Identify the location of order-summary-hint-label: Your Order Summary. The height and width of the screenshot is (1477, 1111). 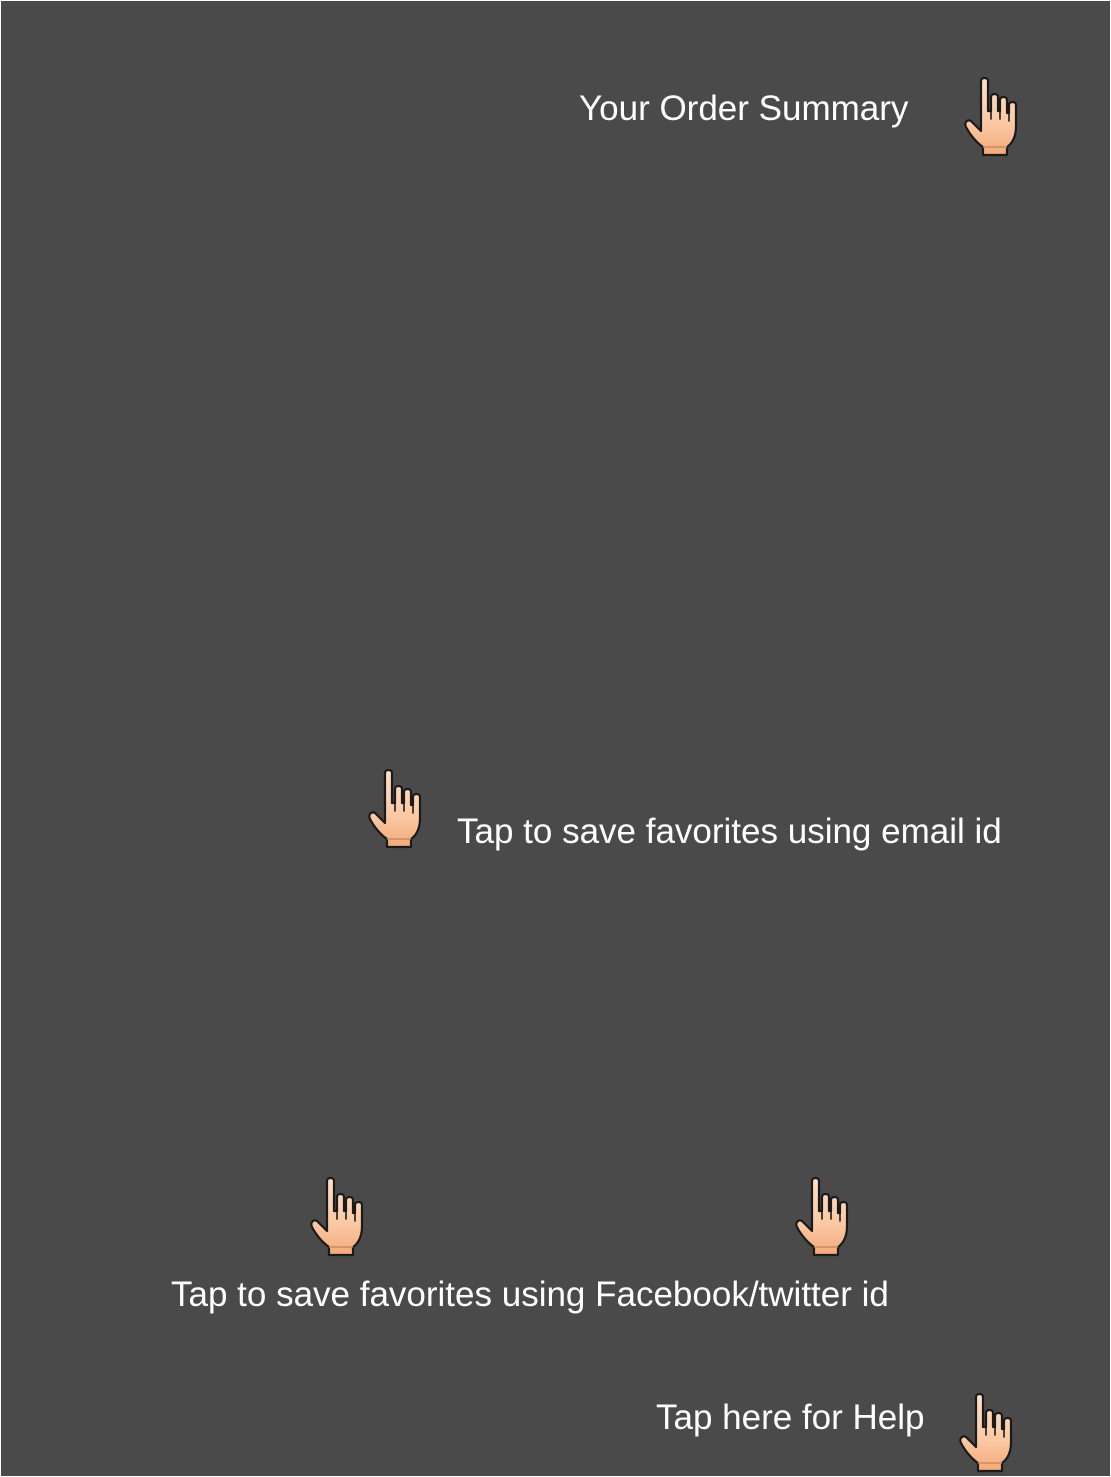
(744, 108).